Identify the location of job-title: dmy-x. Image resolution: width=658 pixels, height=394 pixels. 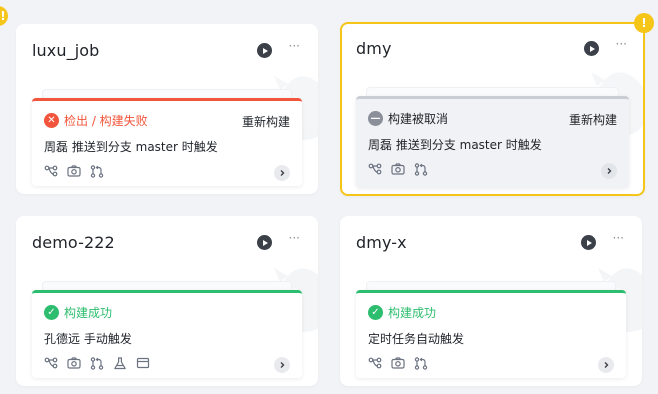
(381, 242).